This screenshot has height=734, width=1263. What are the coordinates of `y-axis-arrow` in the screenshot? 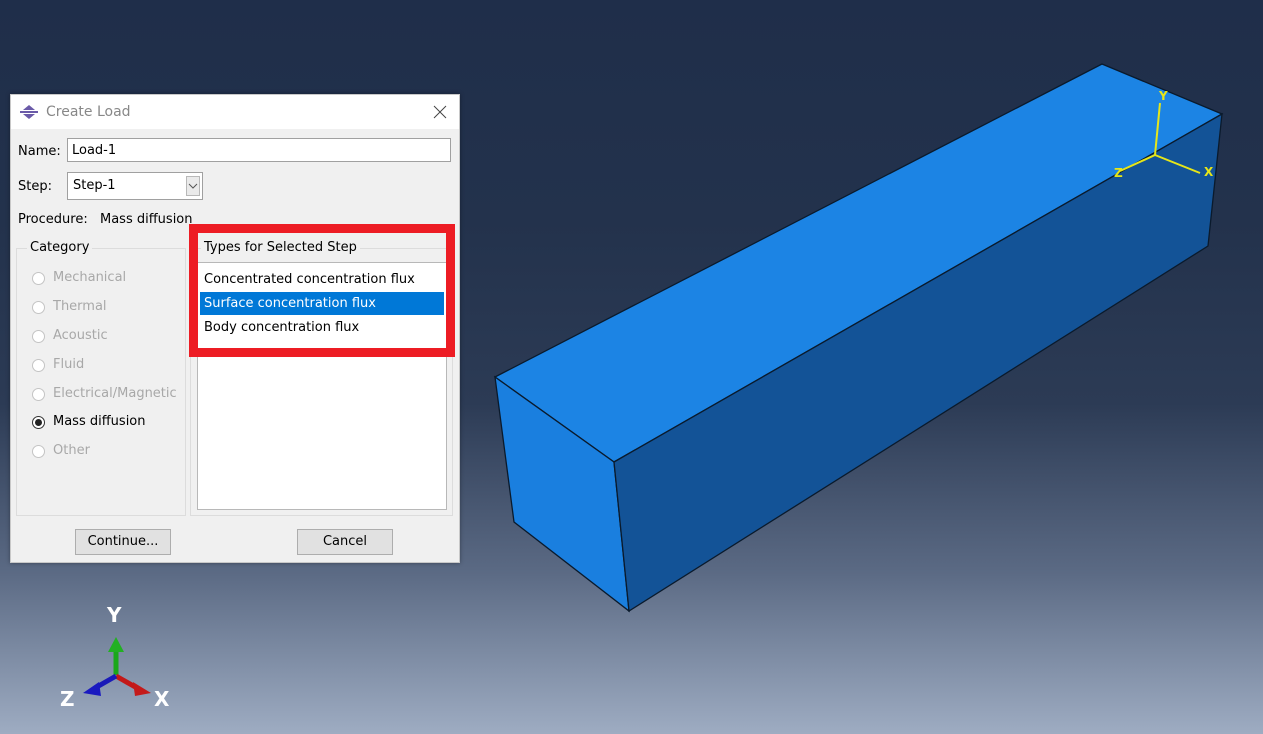 It's located at (116, 644).